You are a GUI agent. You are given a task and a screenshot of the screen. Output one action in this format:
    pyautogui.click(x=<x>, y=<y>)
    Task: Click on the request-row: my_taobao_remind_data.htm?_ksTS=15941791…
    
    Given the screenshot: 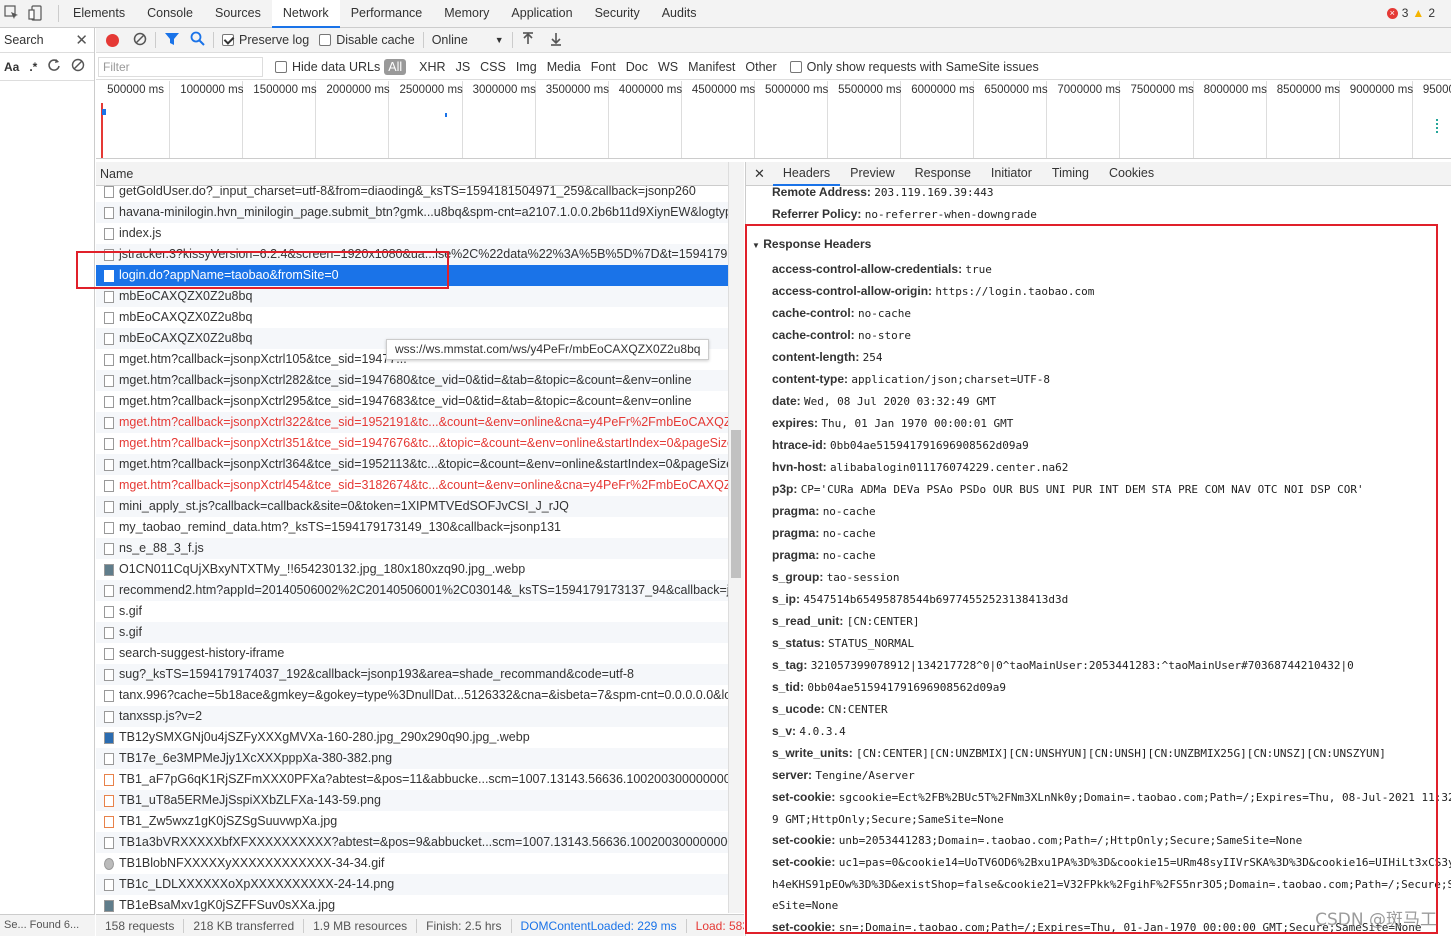 What is the action you would take?
    pyautogui.click(x=412, y=527)
    